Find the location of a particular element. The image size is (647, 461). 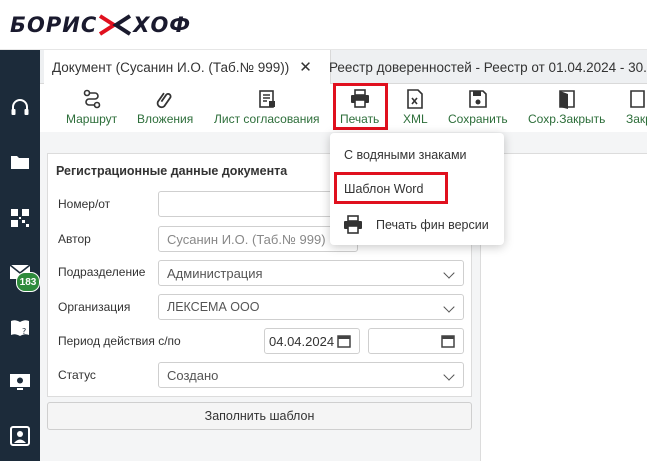

xml-button: XML is located at coordinates (415, 109).